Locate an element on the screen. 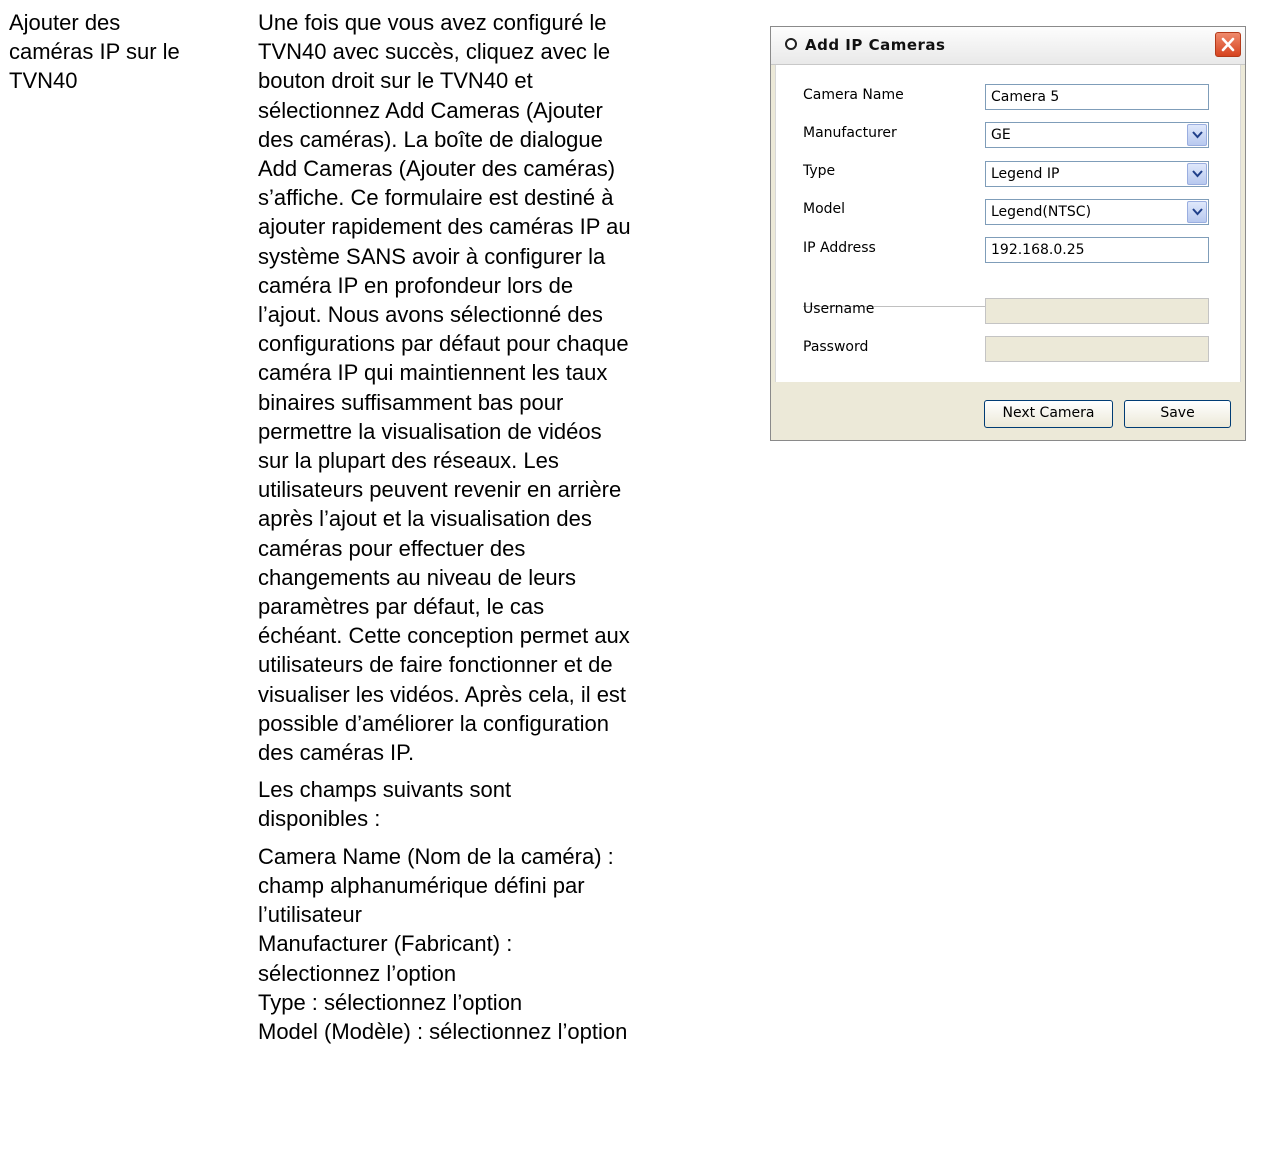 The image size is (1264, 1149). text-line: Une fois que vous avez configuré le is located at coordinates (432, 22).